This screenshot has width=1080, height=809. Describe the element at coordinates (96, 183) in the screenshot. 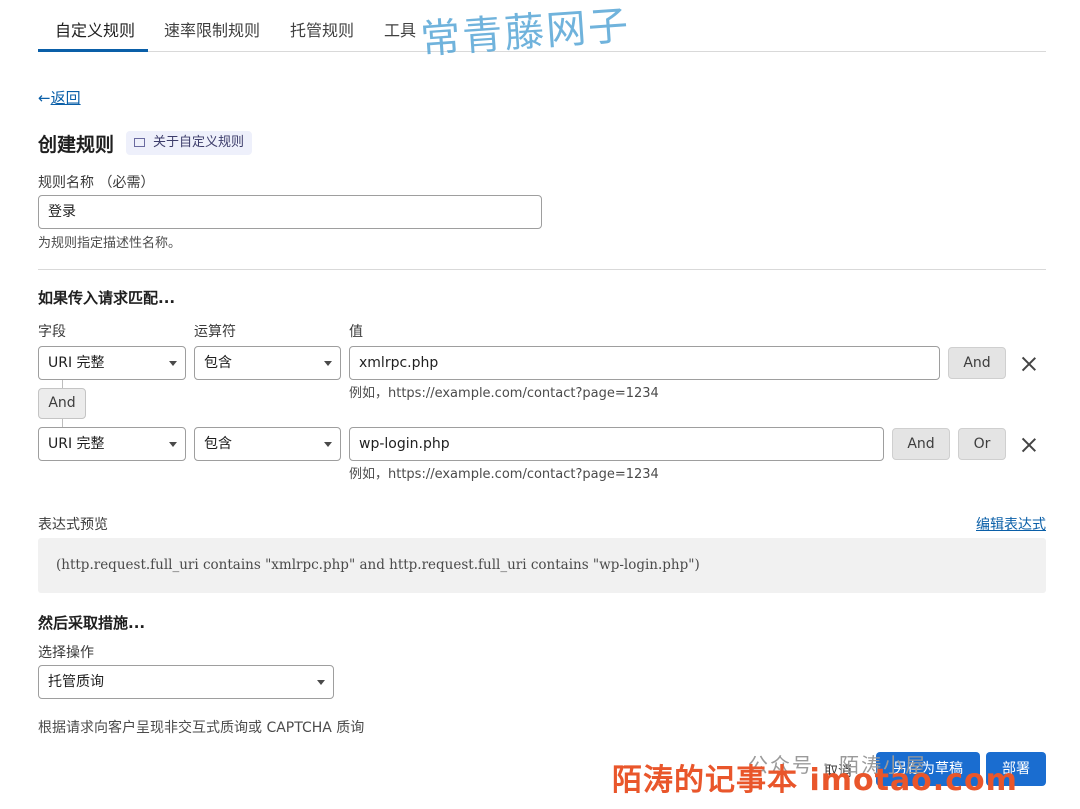

I see `rule-name-label: 规则名称 （必需）` at that location.